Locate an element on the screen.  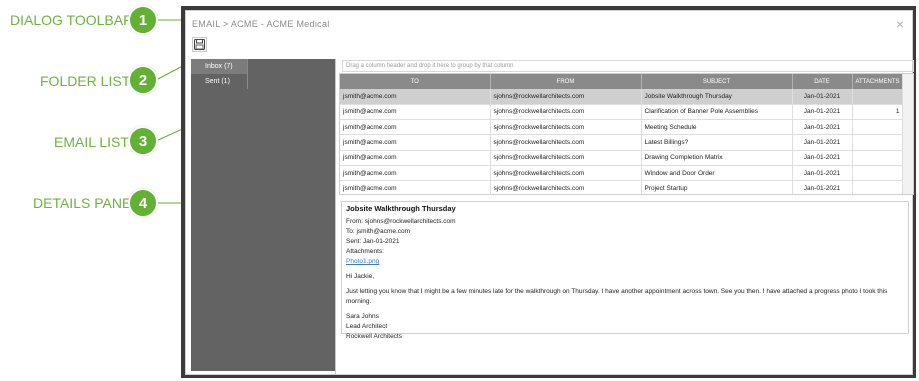
column-header-date: DATE is located at coordinates (822, 81).